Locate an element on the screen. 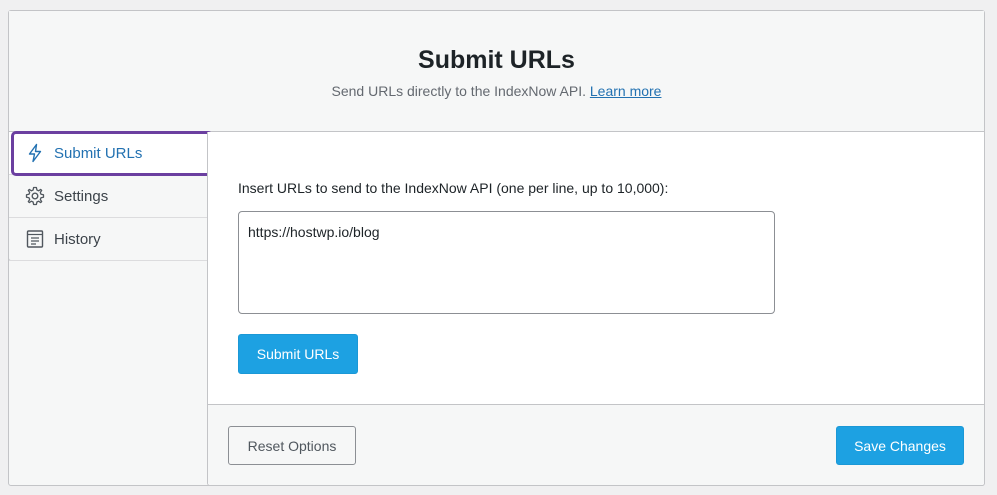 The height and width of the screenshot is (495, 997). gear-icon is located at coordinates (35, 196).